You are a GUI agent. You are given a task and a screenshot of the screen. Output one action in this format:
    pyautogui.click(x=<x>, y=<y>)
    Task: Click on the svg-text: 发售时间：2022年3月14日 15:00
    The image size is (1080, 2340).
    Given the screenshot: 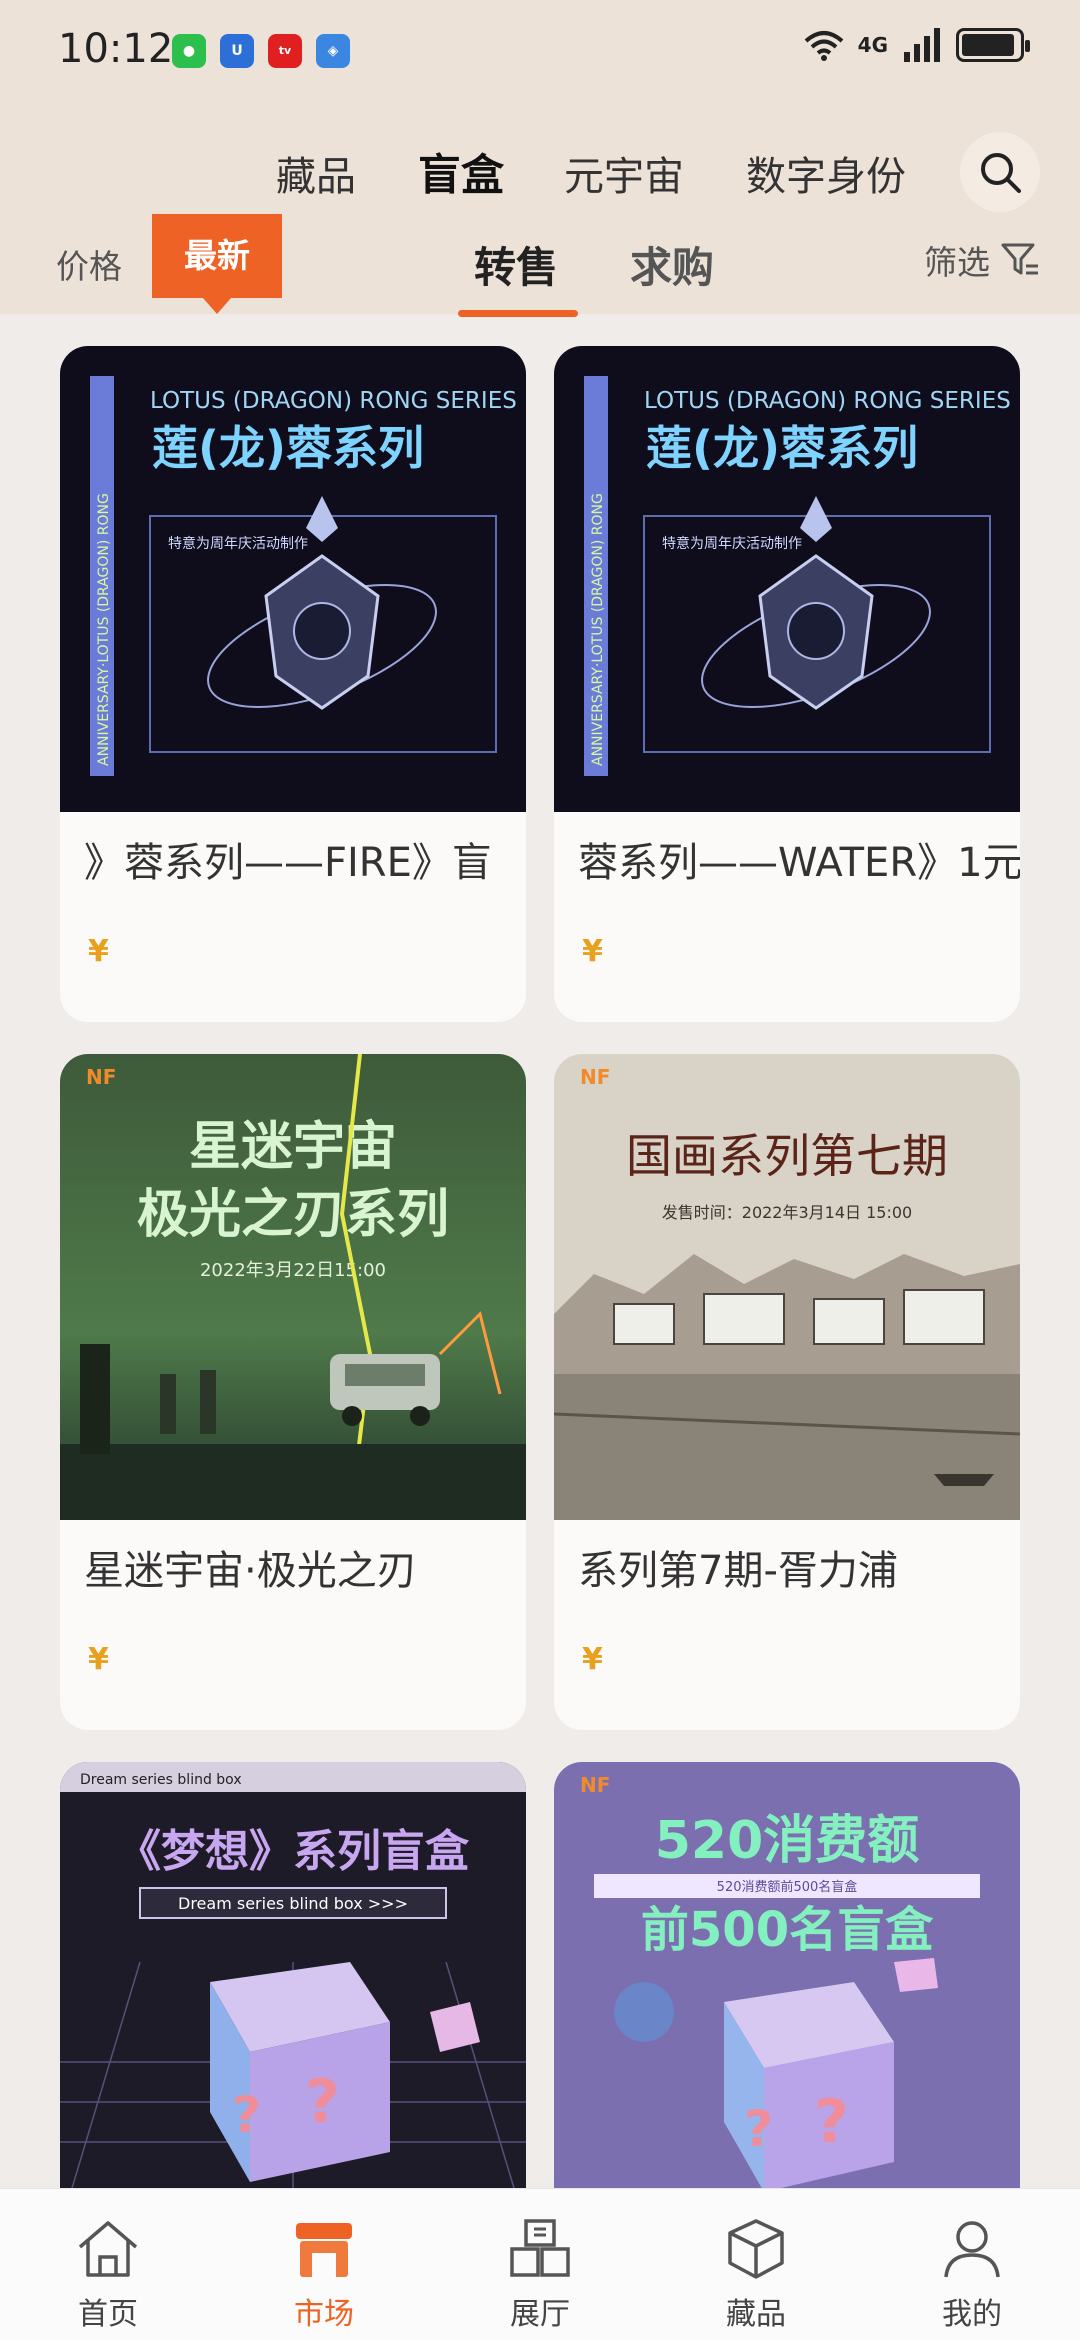 What is the action you would take?
    pyautogui.click(x=787, y=1212)
    